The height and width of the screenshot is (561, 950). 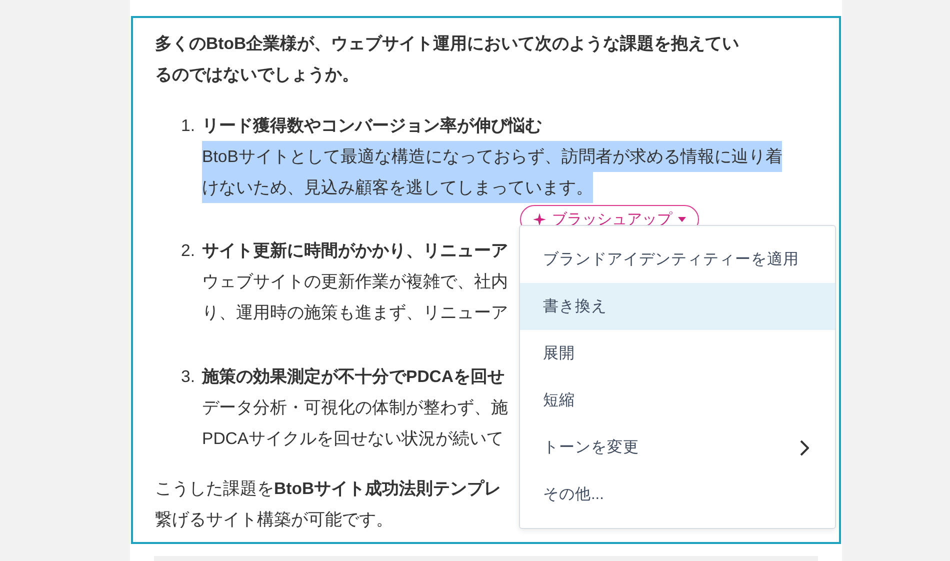 What do you see at coordinates (682, 219) in the screenshot?
I see `caret-icon` at bounding box center [682, 219].